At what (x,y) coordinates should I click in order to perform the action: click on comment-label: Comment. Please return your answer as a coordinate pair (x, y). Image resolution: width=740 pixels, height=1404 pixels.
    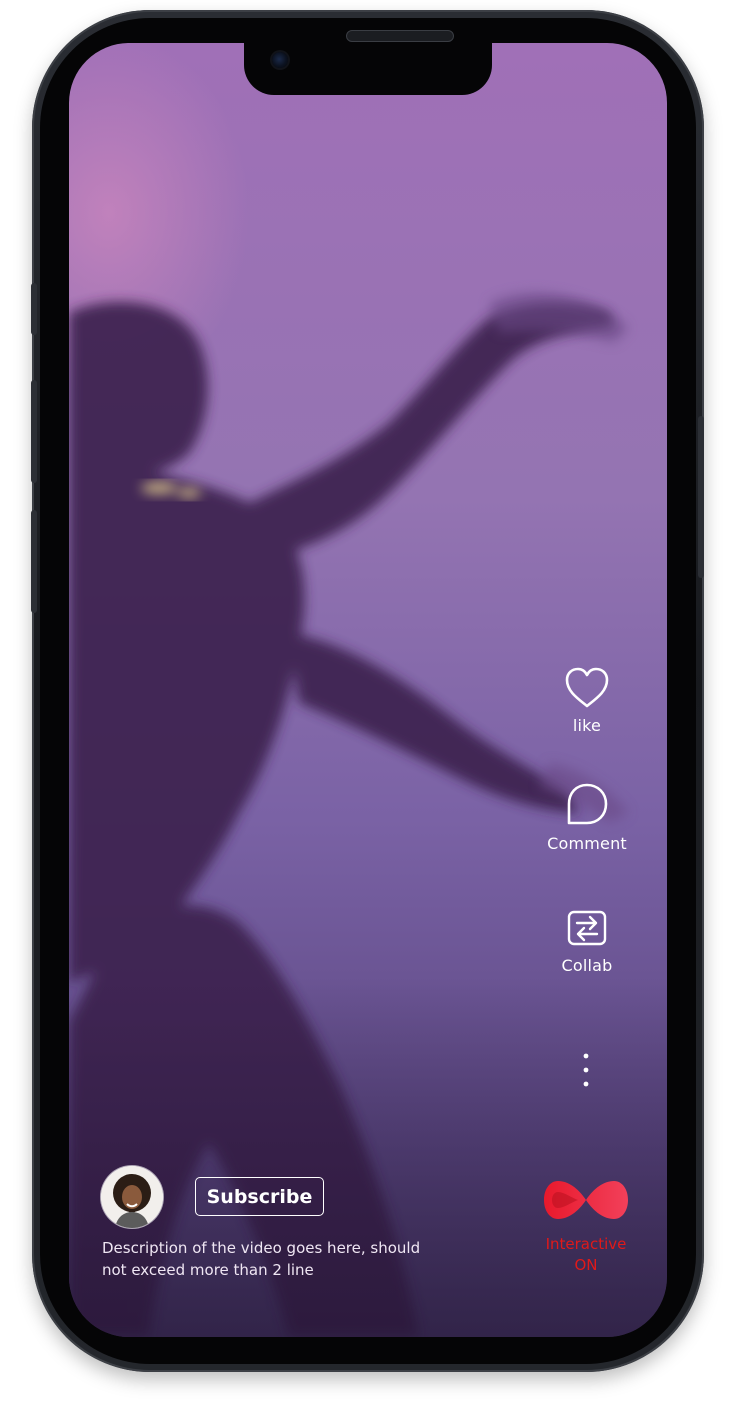
    Looking at the image, I should click on (587, 843).